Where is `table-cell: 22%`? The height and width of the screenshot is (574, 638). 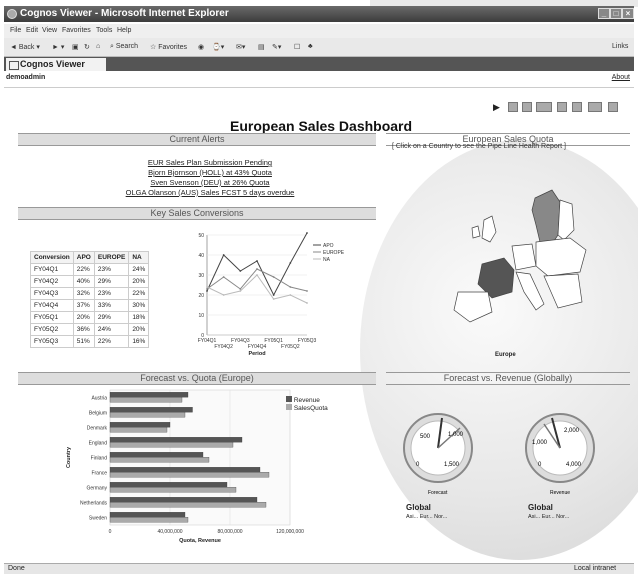 table-cell: 22% is located at coordinates (139, 293).